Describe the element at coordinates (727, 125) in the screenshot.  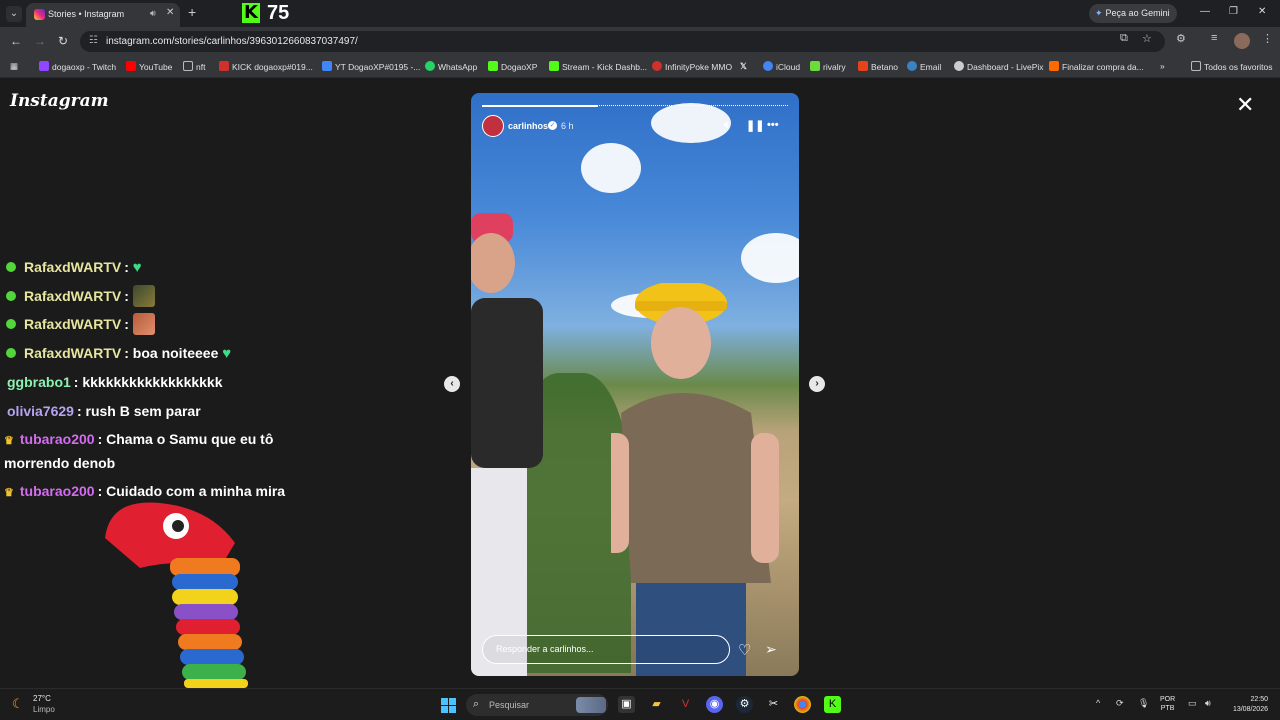
I see `mute-icon: 🔈︎` at that location.